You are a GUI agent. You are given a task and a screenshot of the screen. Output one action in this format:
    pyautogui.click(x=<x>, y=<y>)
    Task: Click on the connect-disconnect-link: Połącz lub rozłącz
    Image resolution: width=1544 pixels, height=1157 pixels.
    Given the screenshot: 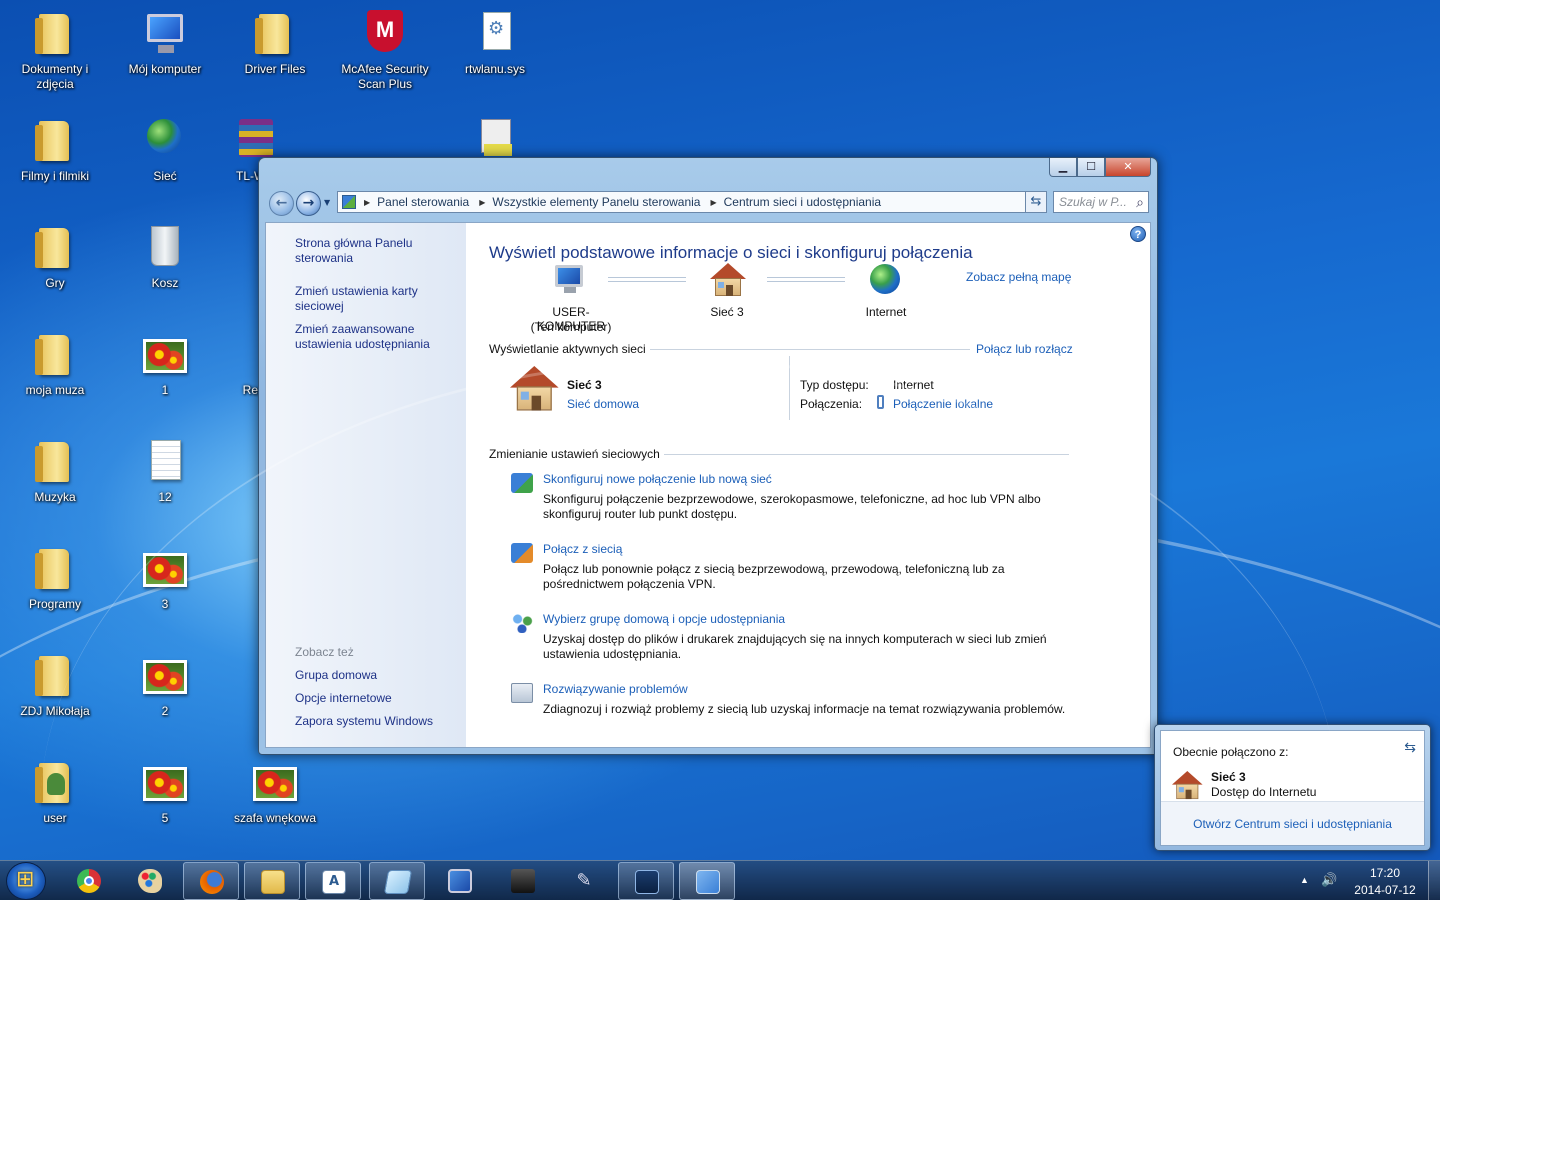 What is the action you would take?
    pyautogui.click(x=1024, y=349)
    